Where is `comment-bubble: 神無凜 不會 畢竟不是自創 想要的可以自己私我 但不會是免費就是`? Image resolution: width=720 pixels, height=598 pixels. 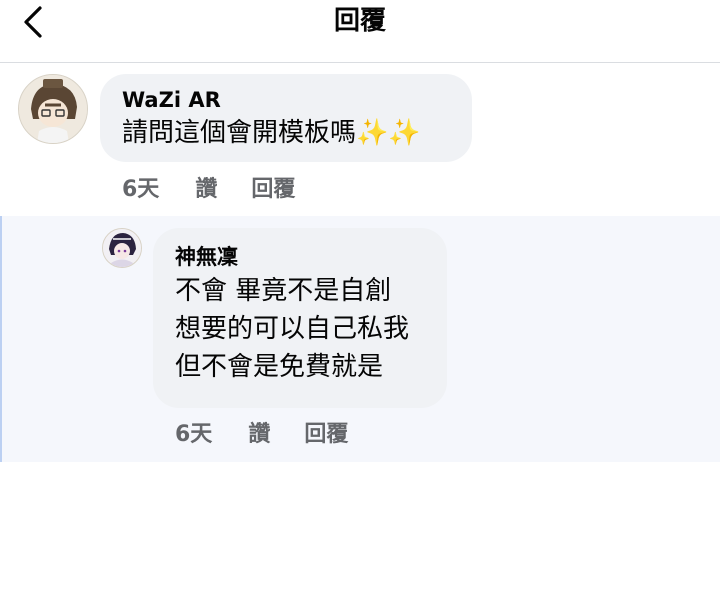
comment-bubble: 神無凜 不會 畢竟不是自創 想要的可以自己私我 但不會是免費就是 is located at coordinates (300, 318).